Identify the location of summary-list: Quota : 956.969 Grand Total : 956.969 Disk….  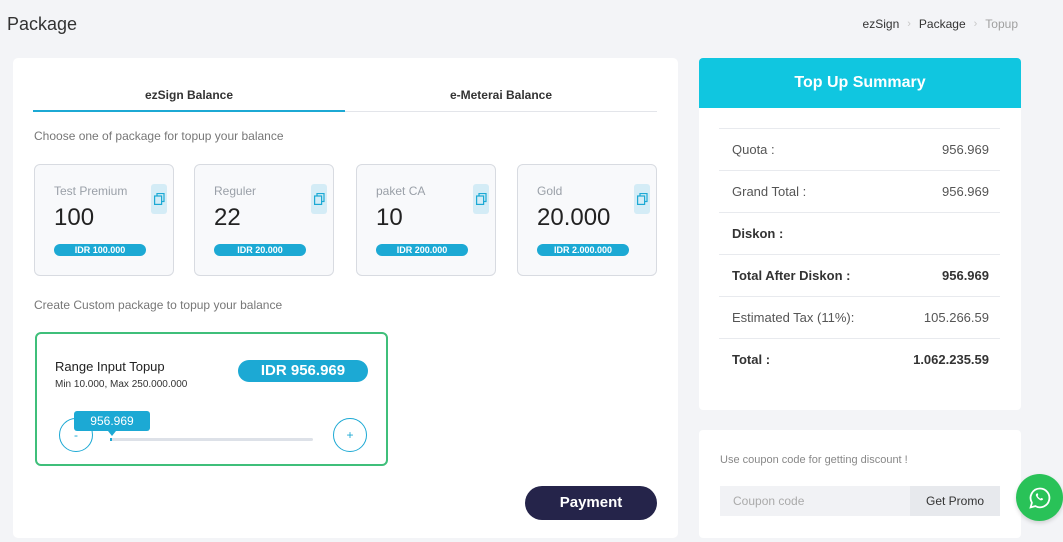
(859, 254).